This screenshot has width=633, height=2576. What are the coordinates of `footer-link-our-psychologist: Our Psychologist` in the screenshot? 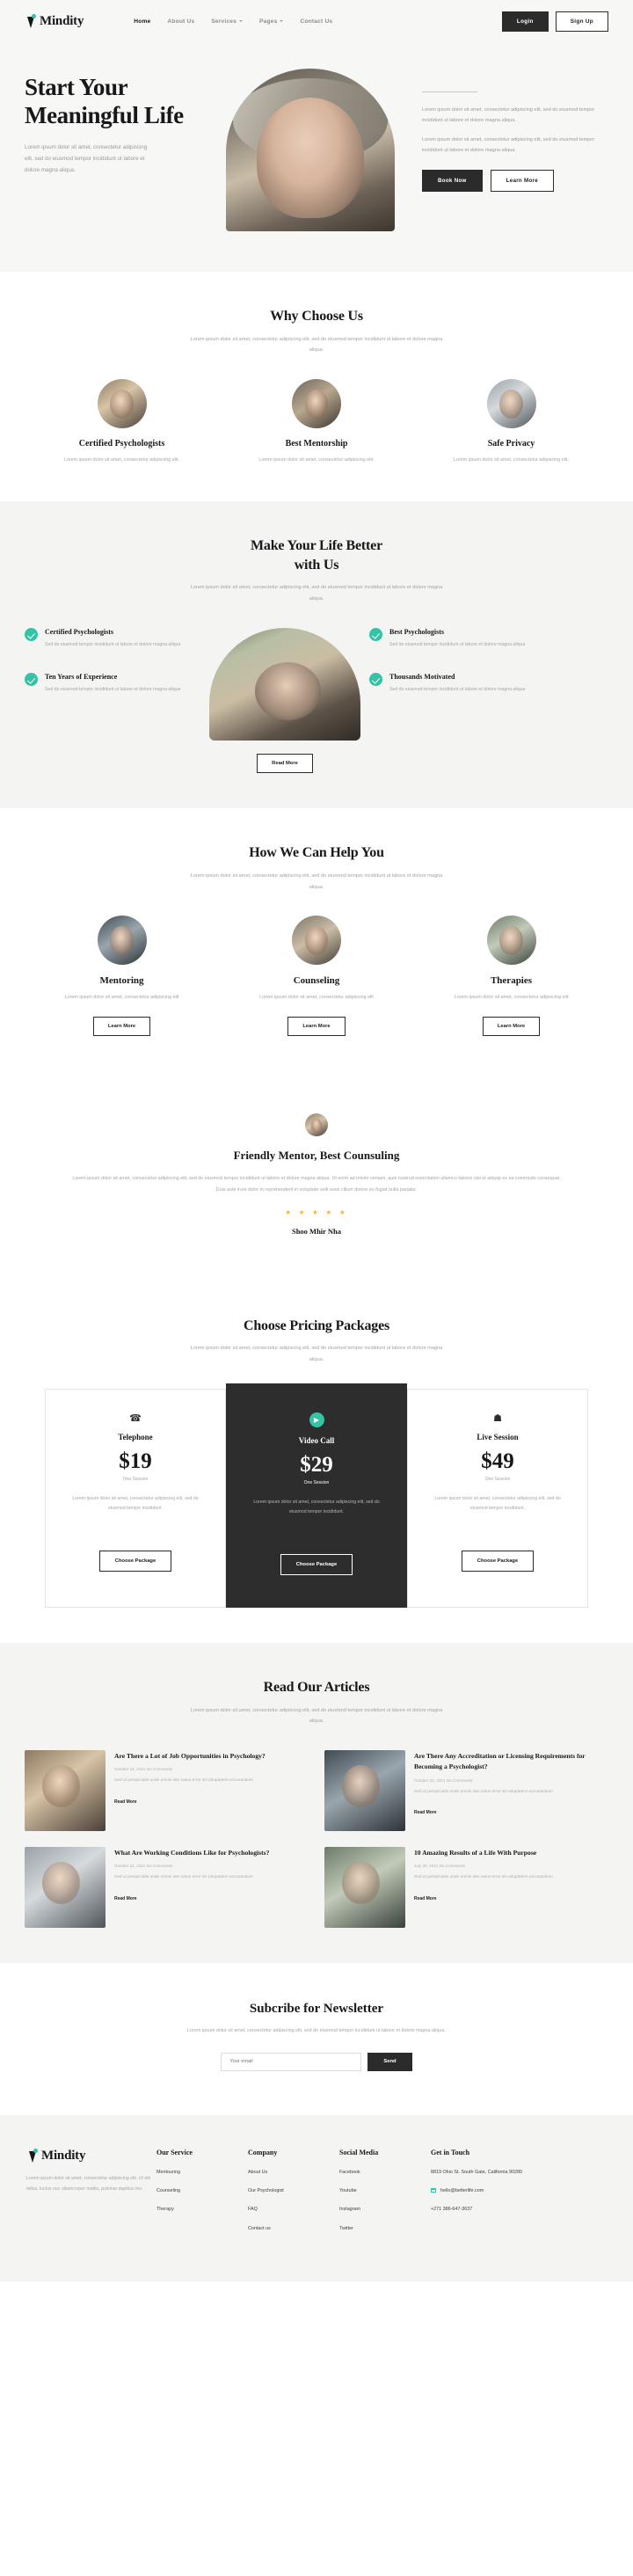 It's located at (293, 2190).